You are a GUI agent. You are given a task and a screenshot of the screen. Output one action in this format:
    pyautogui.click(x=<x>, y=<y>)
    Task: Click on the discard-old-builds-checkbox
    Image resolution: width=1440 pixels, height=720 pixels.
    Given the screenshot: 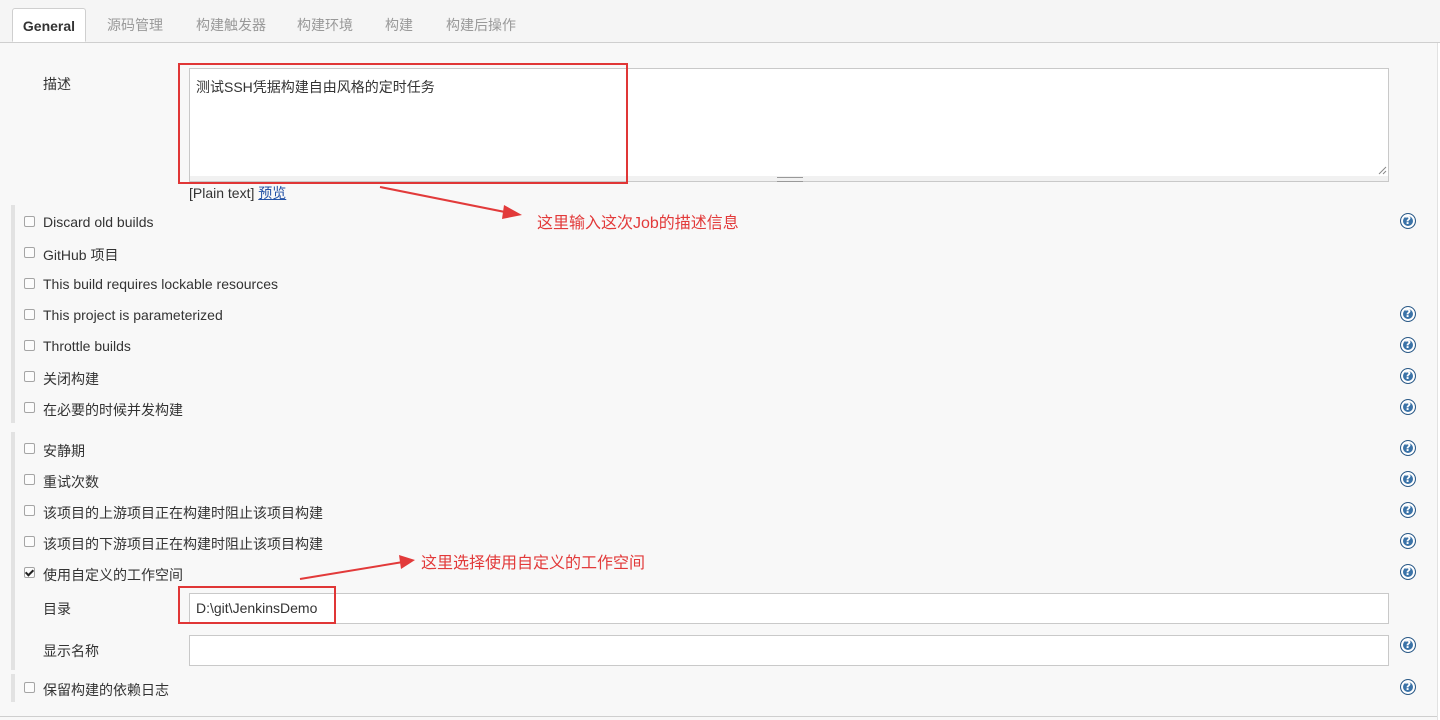 What is the action you would take?
    pyautogui.click(x=29, y=221)
    